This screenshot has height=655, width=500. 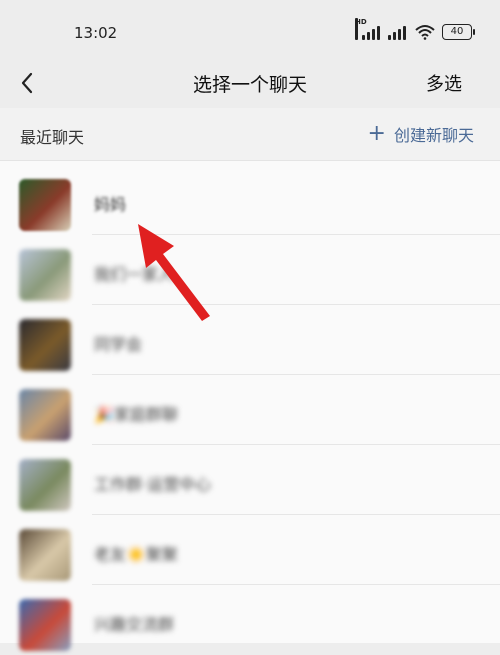 I want to click on create-new-chat-button: + 创建新聊天, so click(x=421, y=134).